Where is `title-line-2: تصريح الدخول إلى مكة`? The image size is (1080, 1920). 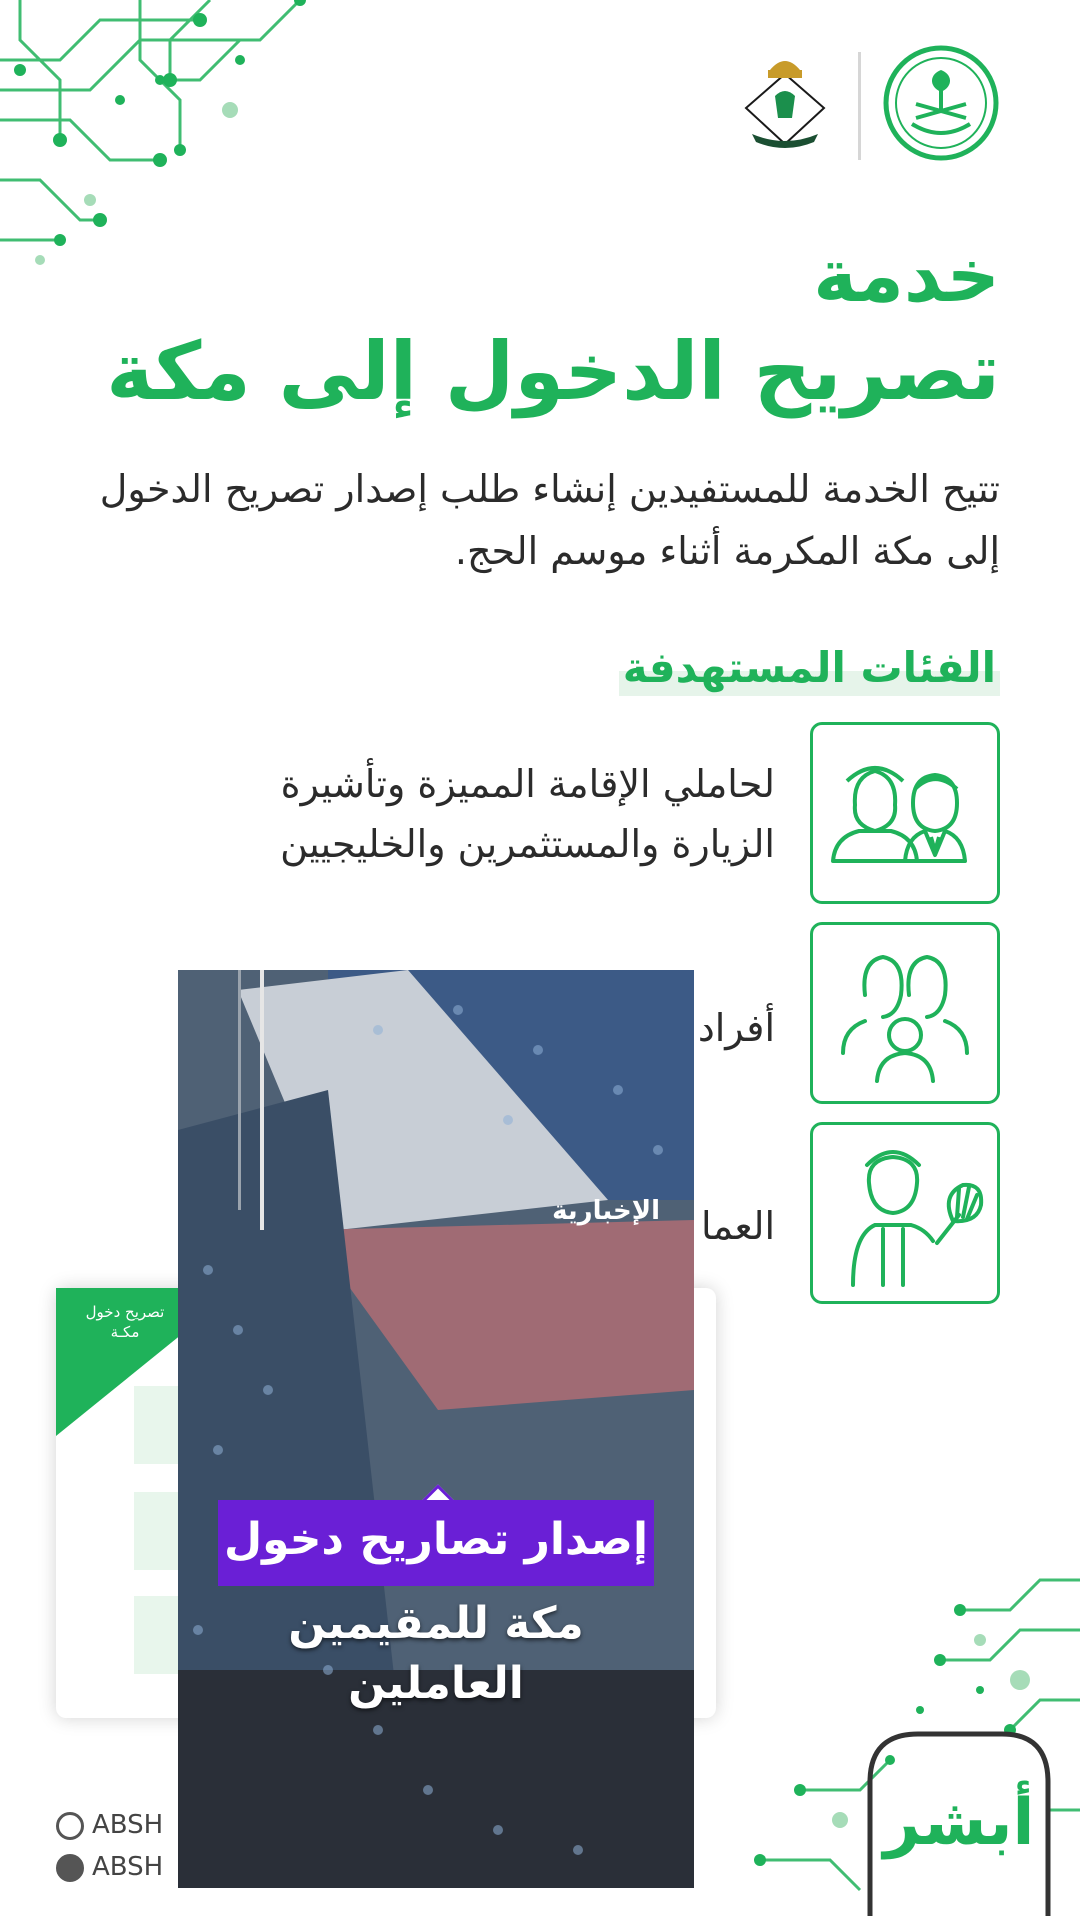 title-line-2: تصريح الدخول إلى مكة is located at coordinates (553, 371).